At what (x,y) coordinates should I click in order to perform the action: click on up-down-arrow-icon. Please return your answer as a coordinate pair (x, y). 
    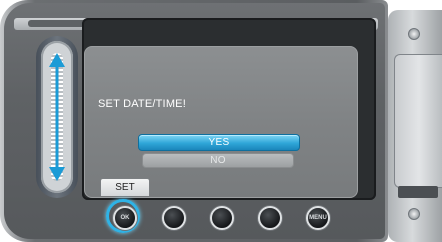
    Looking at the image, I should click on (57, 117).